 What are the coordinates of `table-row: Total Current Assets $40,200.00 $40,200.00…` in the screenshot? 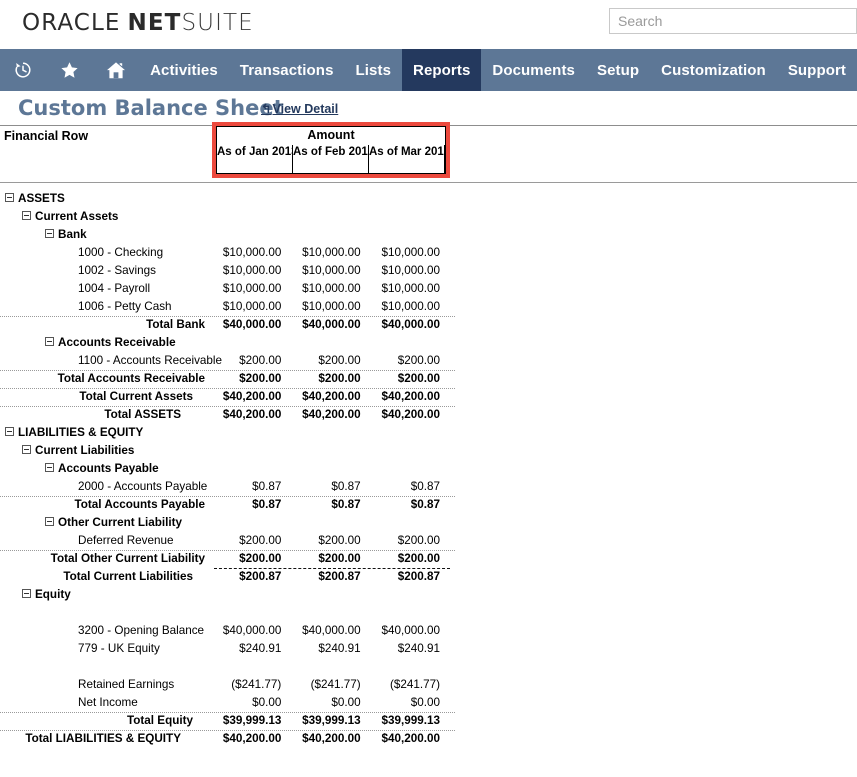 It's located at (428, 397).